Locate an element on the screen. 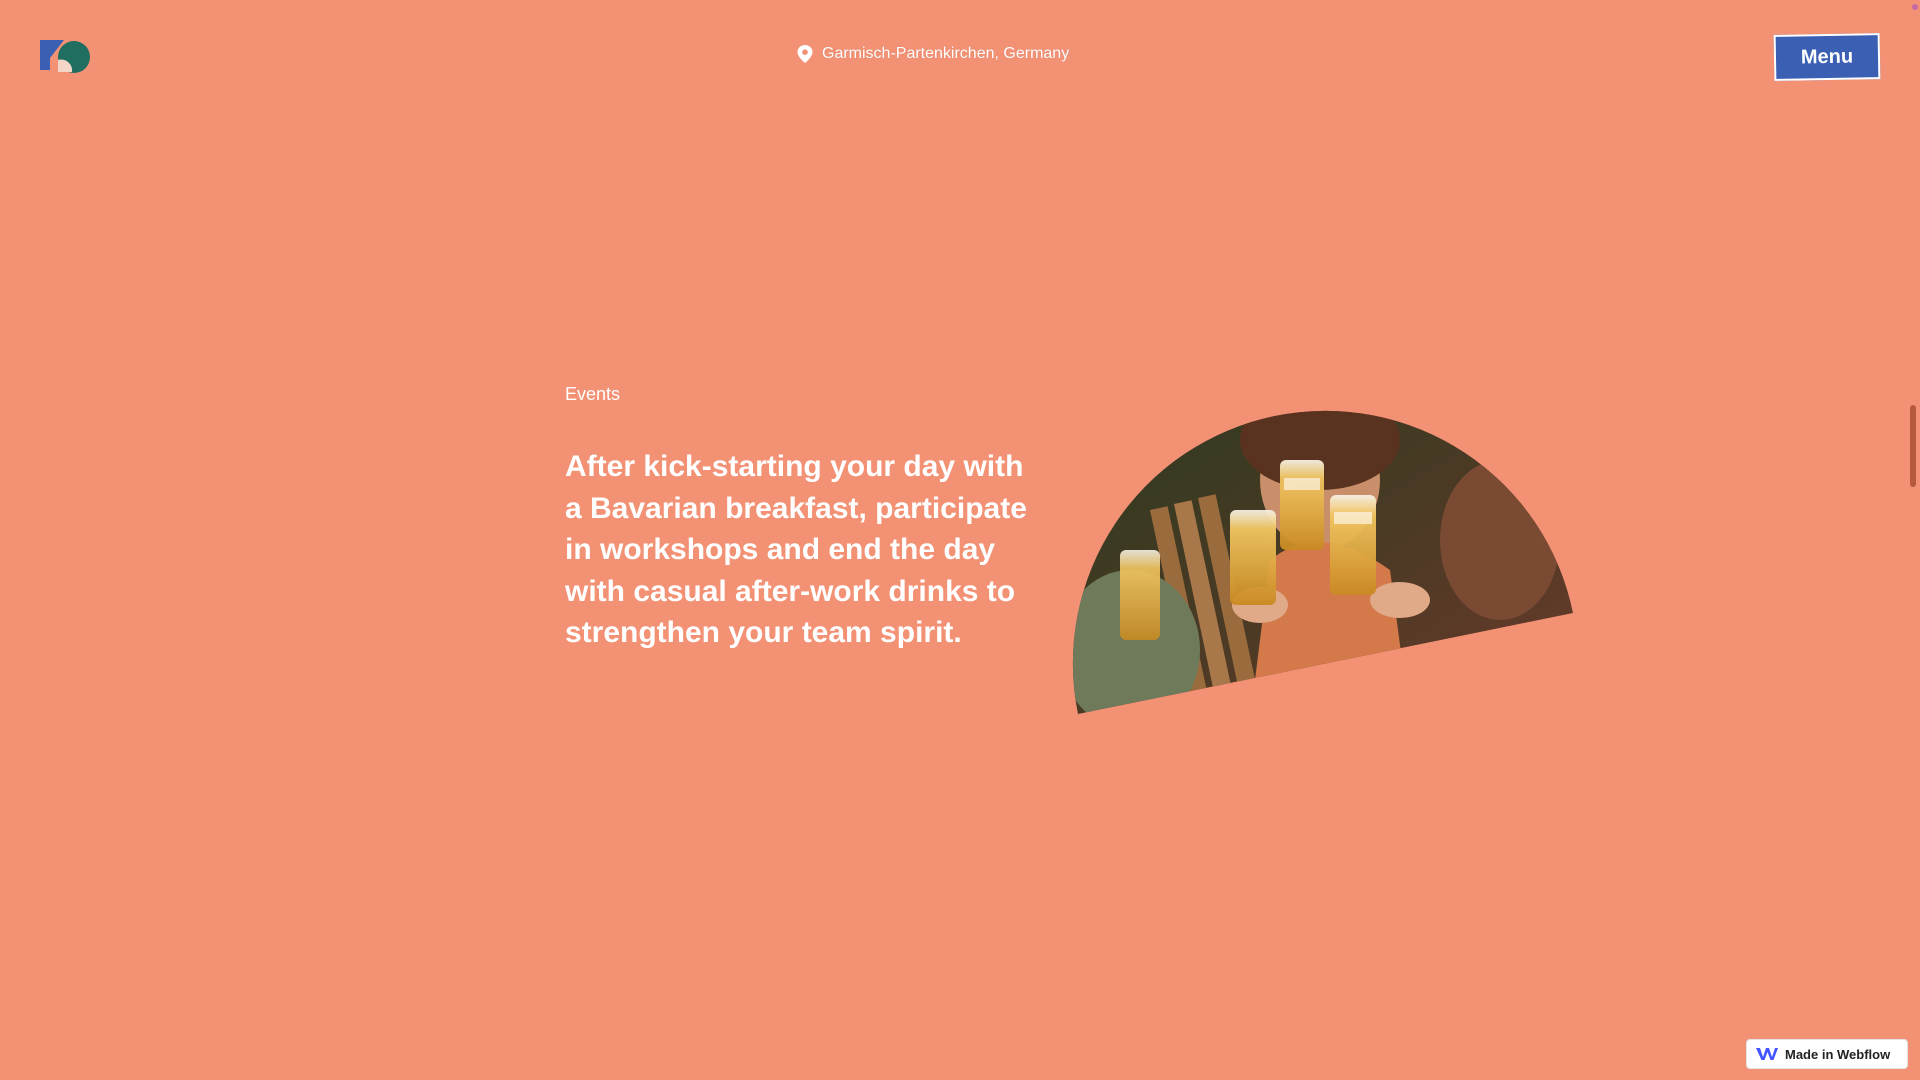 Image resolution: width=1920 pixels, height=1080 pixels. section-label: Events is located at coordinates (593, 394).